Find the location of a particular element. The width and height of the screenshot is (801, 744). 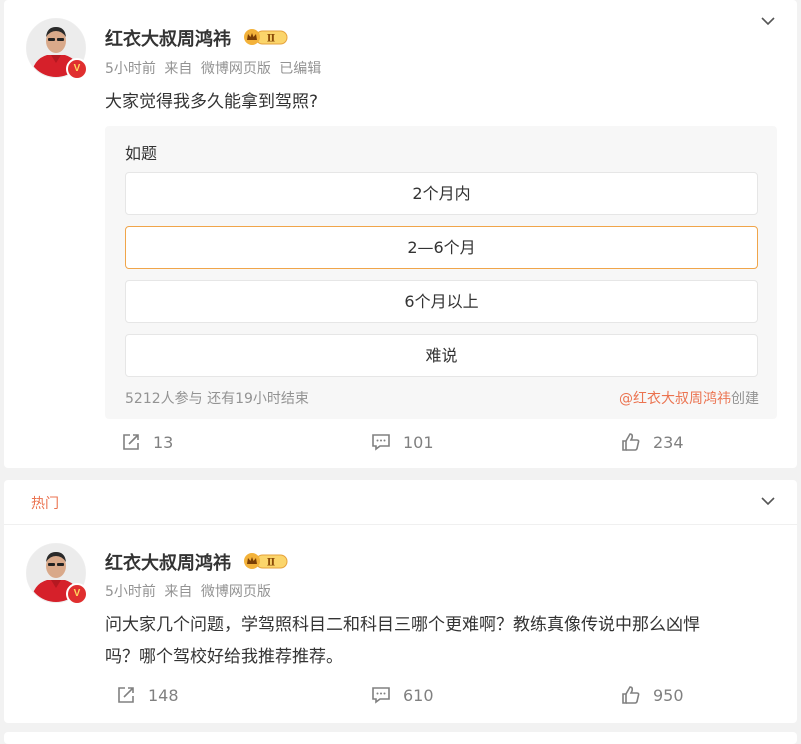

post-meta: 5小时前 来自 微博网页版 is located at coordinates (190, 591).